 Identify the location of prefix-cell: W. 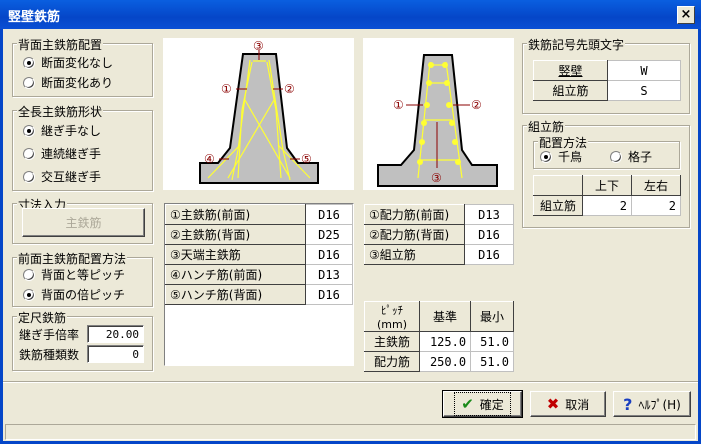
(644, 70).